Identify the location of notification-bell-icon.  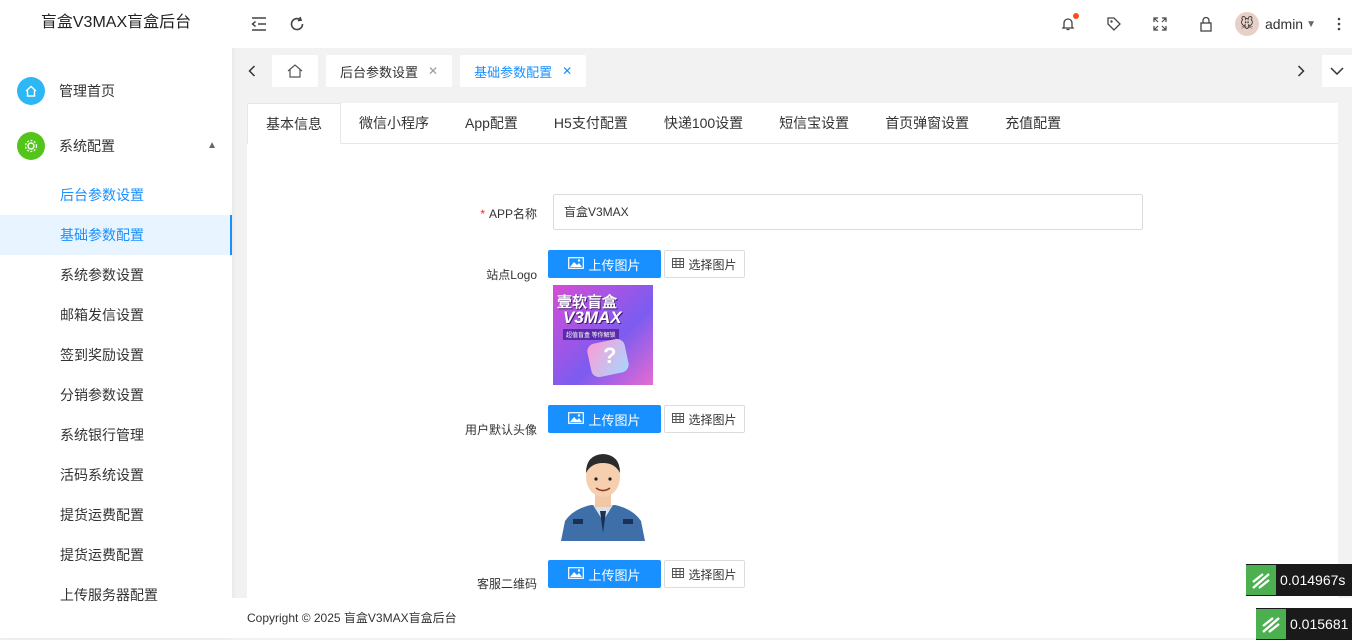
(1068, 24).